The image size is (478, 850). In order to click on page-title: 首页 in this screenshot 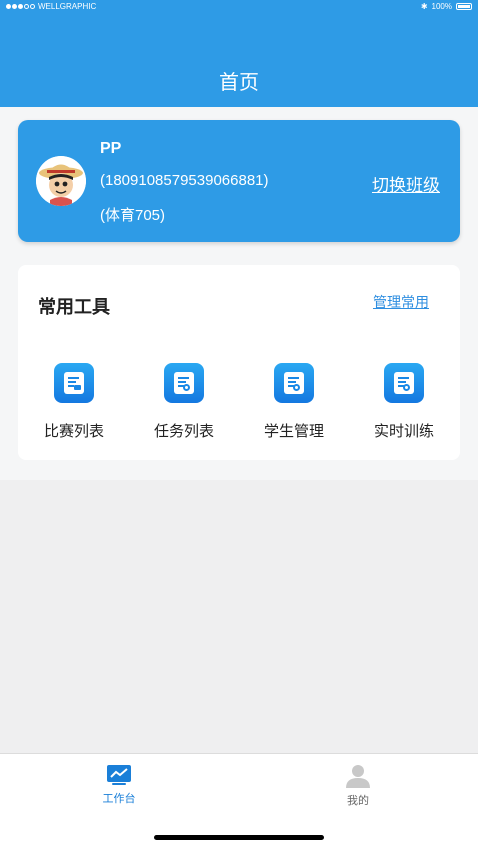, I will do `click(239, 83)`.